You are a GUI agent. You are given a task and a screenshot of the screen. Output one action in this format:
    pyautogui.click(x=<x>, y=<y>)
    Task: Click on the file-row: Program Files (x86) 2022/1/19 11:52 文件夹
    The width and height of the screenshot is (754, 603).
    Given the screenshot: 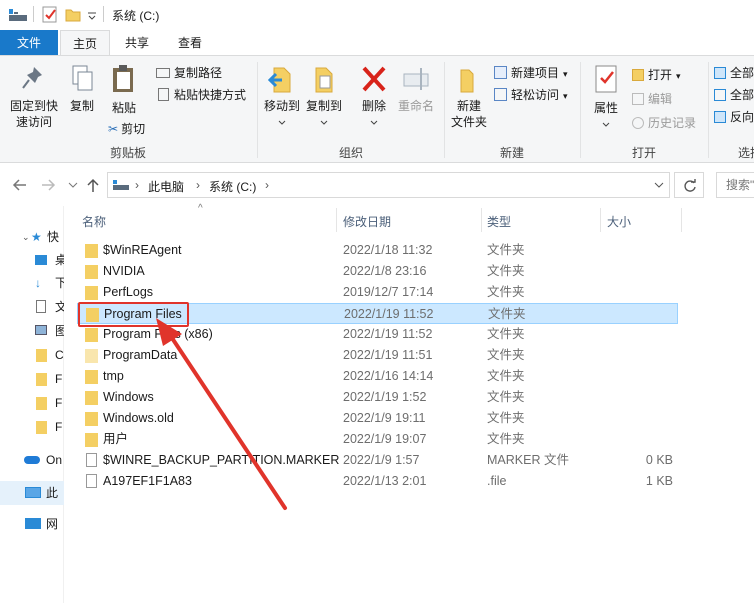 What is the action you would take?
    pyautogui.click(x=377, y=334)
    